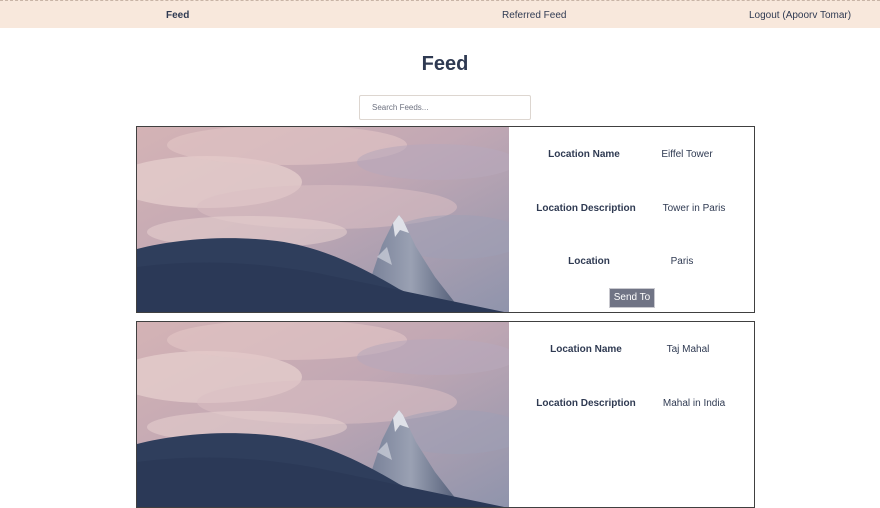 The image size is (880, 508). What do you see at coordinates (687, 154) in the screenshot?
I see `location-name-value: Eiffel Tower` at bounding box center [687, 154].